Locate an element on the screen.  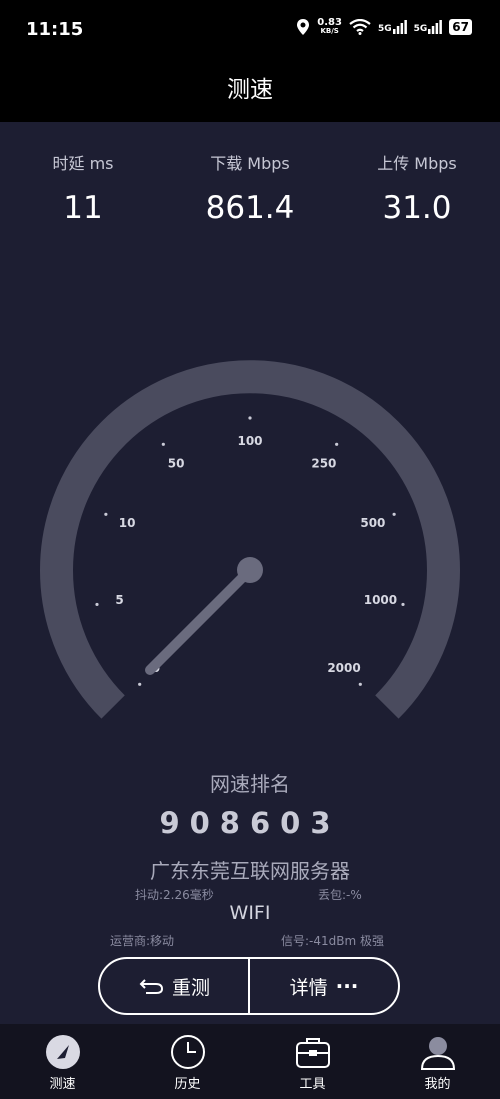
nav-tab-profile: 我的 is located at coordinates (437, 1061).